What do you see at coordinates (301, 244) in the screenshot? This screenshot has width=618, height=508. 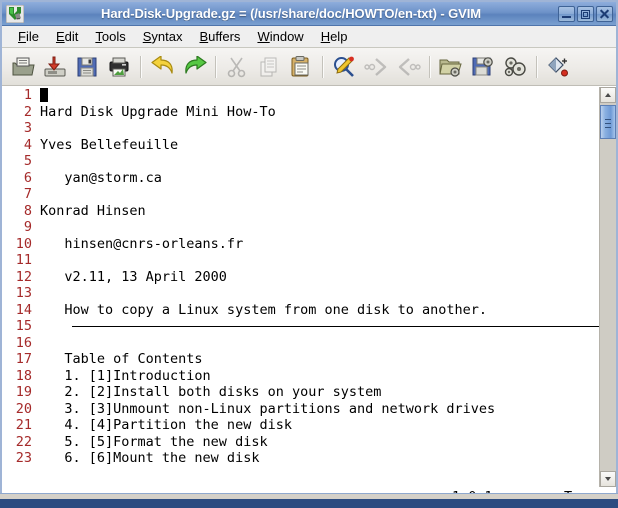 I see `editor-line: 10 hinsen@cnrs-orleans.fr` at bounding box center [301, 244].